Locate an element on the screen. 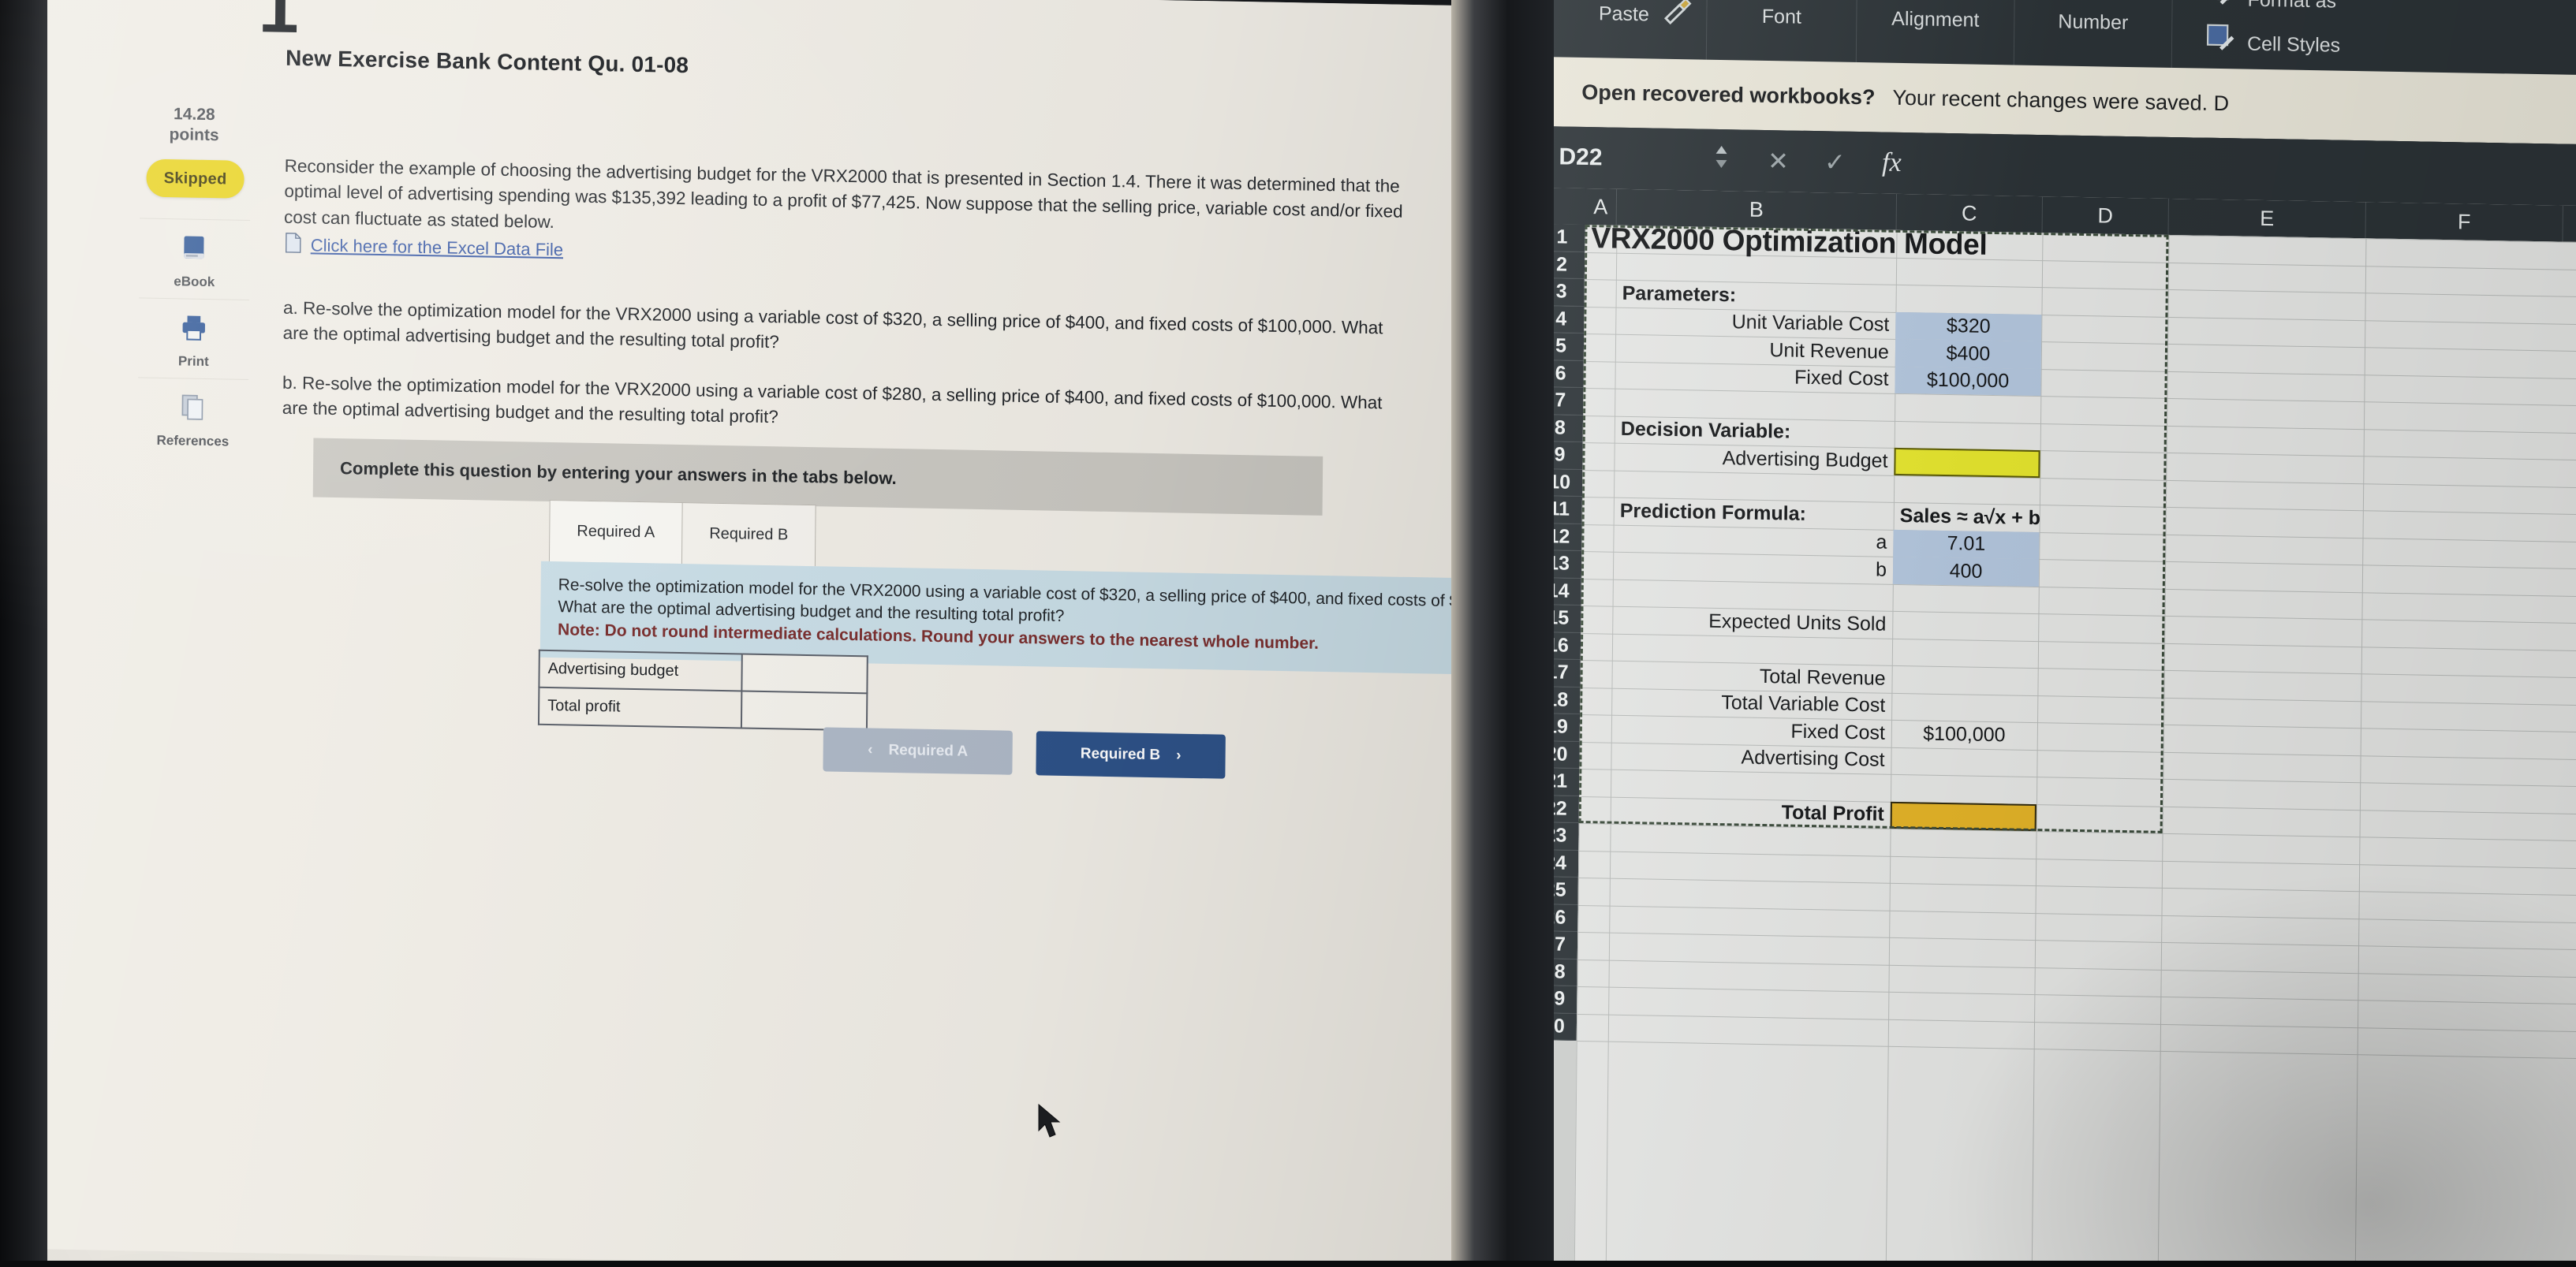 This screenshot has height=1267, width=2576. required-tabs: Required A Required B is located at coordinates (682, 533).